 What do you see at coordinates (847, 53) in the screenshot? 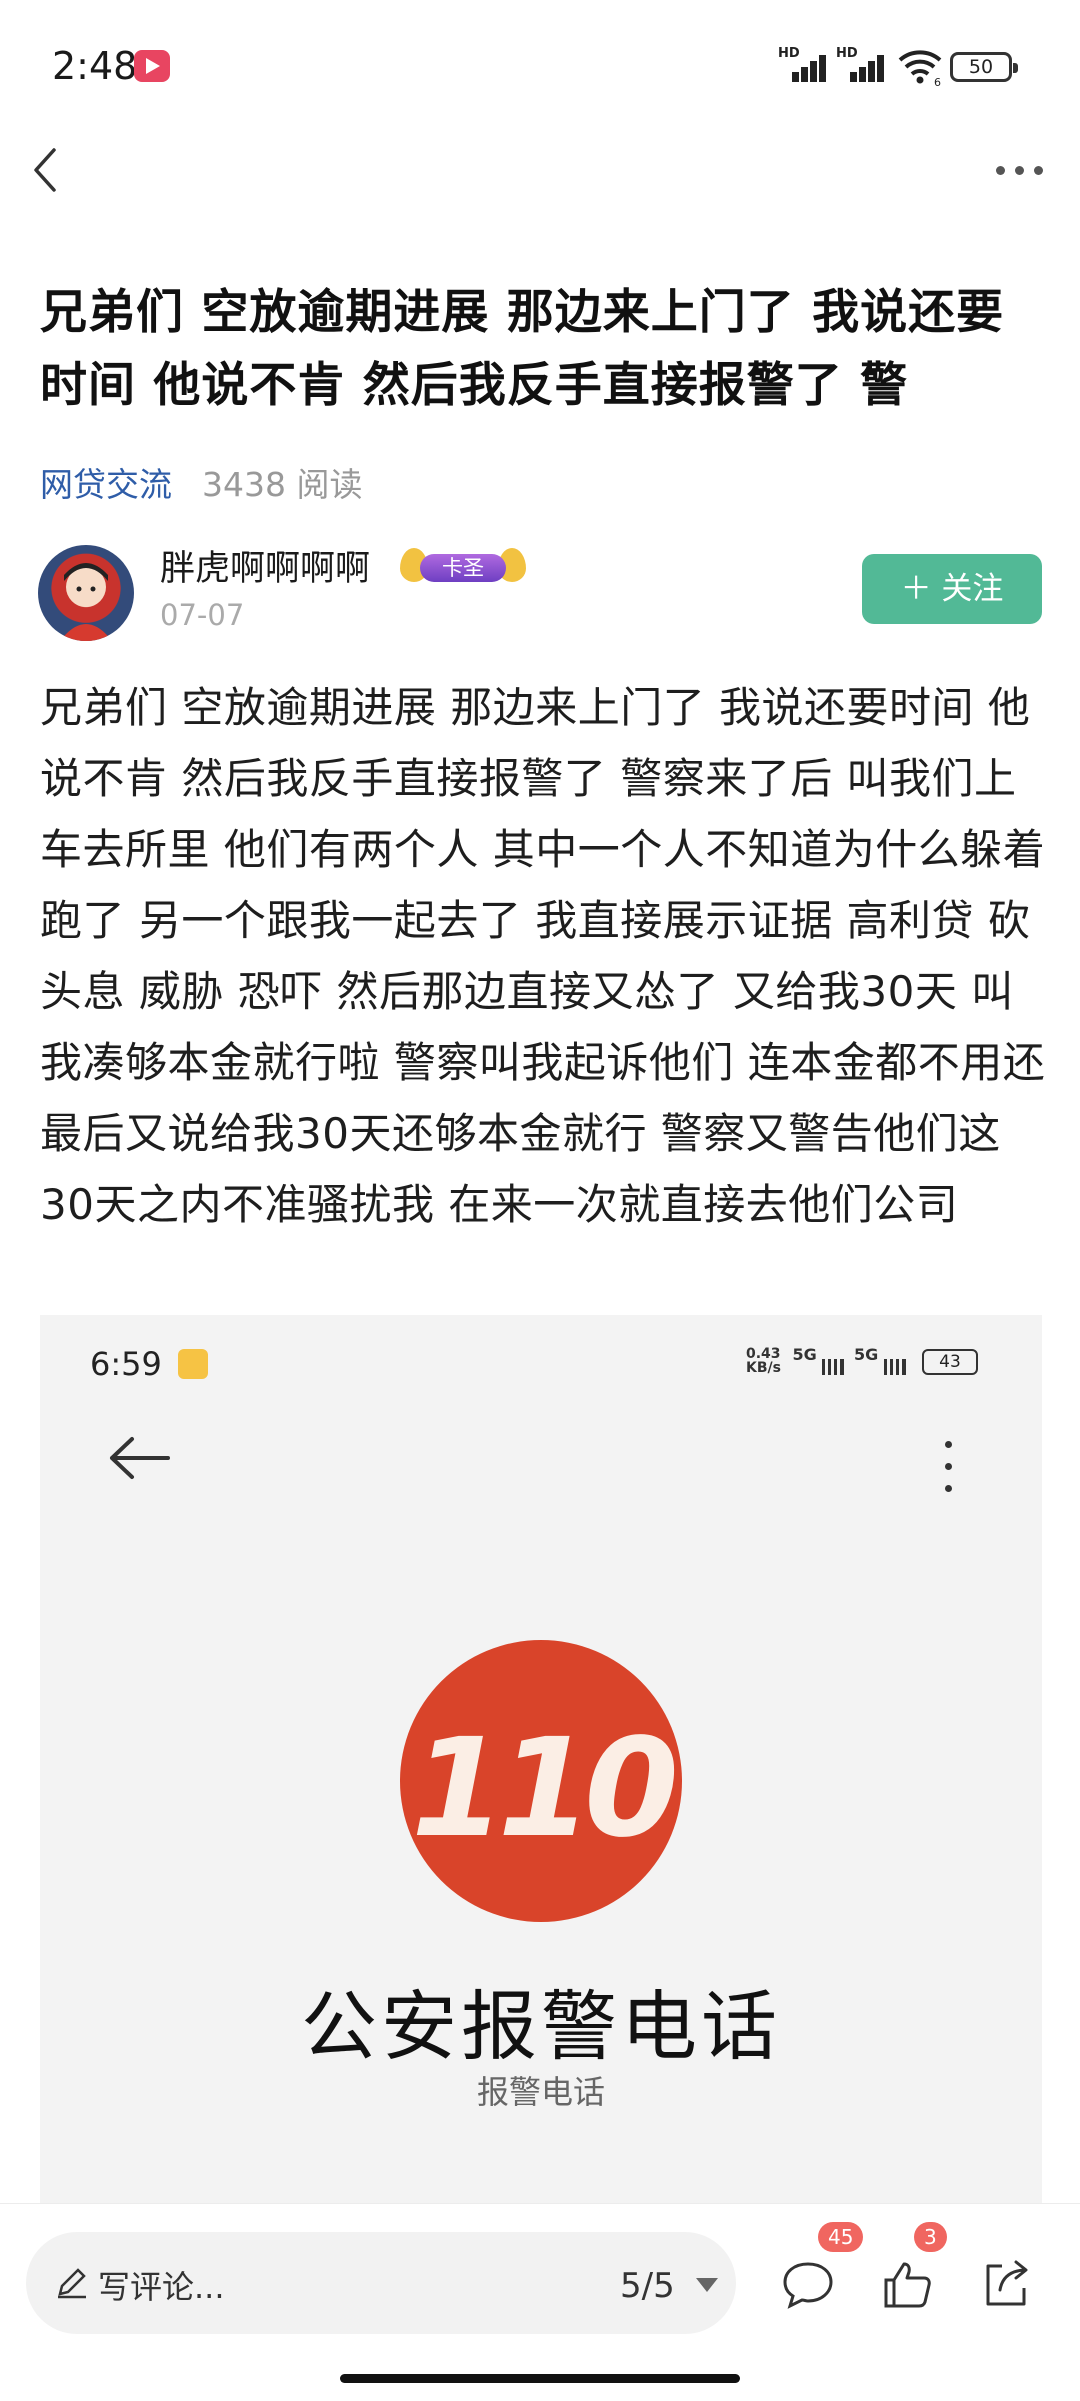
I see `signal-hd-label-2: HD` at bounding box center [847, 53].